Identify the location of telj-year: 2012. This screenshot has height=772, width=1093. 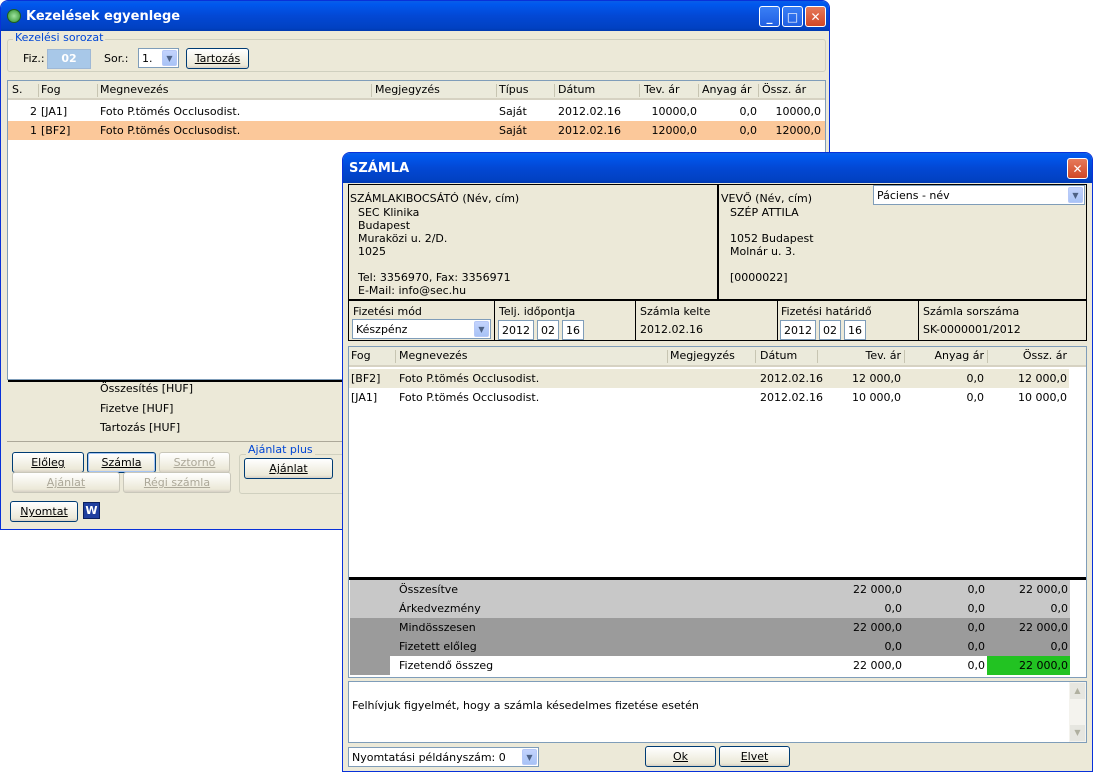
(516, 330).